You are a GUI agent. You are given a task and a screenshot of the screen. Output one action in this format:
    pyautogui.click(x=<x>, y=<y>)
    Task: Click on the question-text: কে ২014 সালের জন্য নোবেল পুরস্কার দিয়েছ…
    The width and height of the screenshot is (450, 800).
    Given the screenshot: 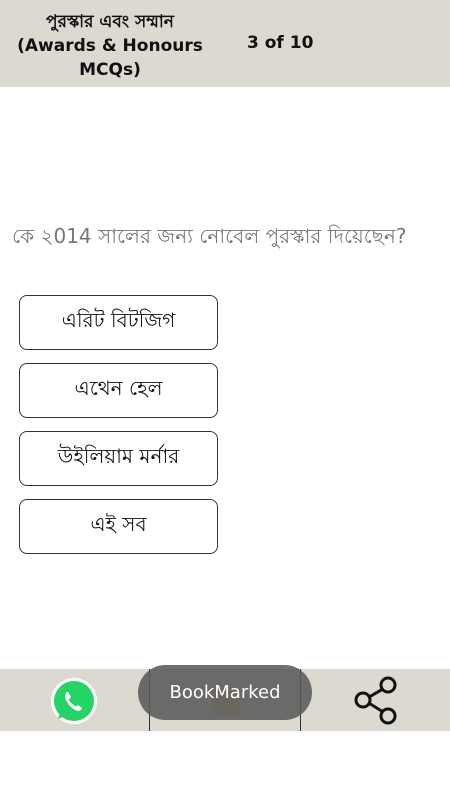 What is the action you would take?
    pyautogui.click(x=209, y=236)
    